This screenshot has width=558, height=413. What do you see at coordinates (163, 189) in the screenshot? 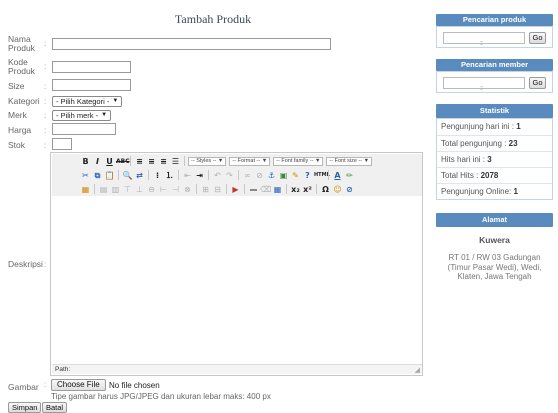
I see `insert-col-before-icon: ⊢` at bounding box center [163, 189].